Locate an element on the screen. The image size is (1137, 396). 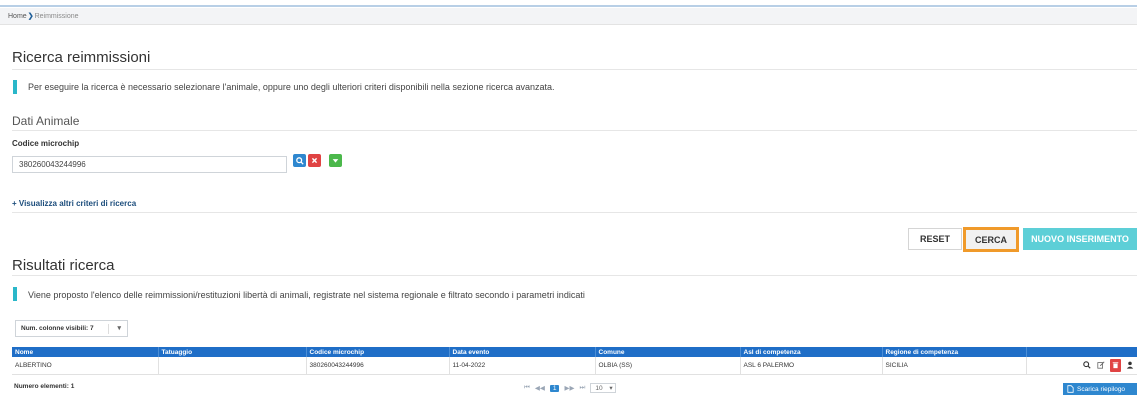
animal-section-title: Dati Animale is located at coordinates (46, 121).